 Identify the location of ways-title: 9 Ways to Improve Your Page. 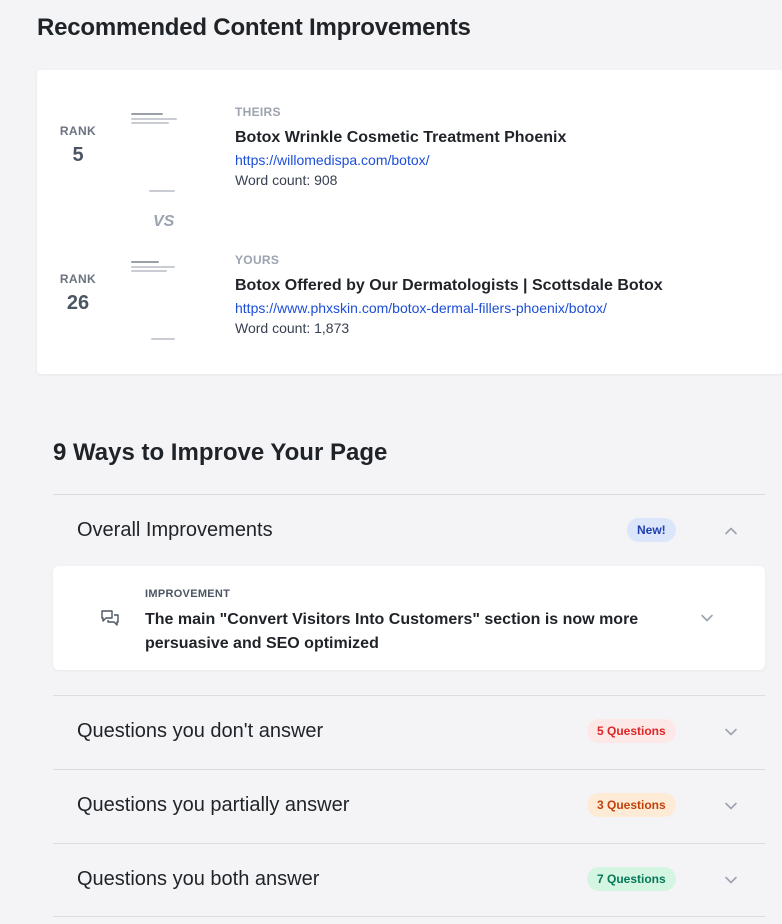
(220, 452).